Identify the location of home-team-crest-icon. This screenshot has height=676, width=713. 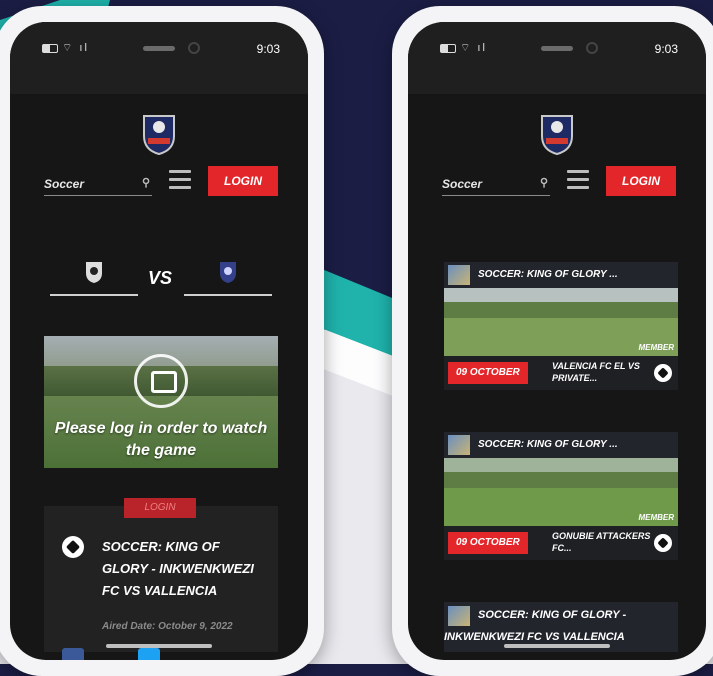
(94, 272).